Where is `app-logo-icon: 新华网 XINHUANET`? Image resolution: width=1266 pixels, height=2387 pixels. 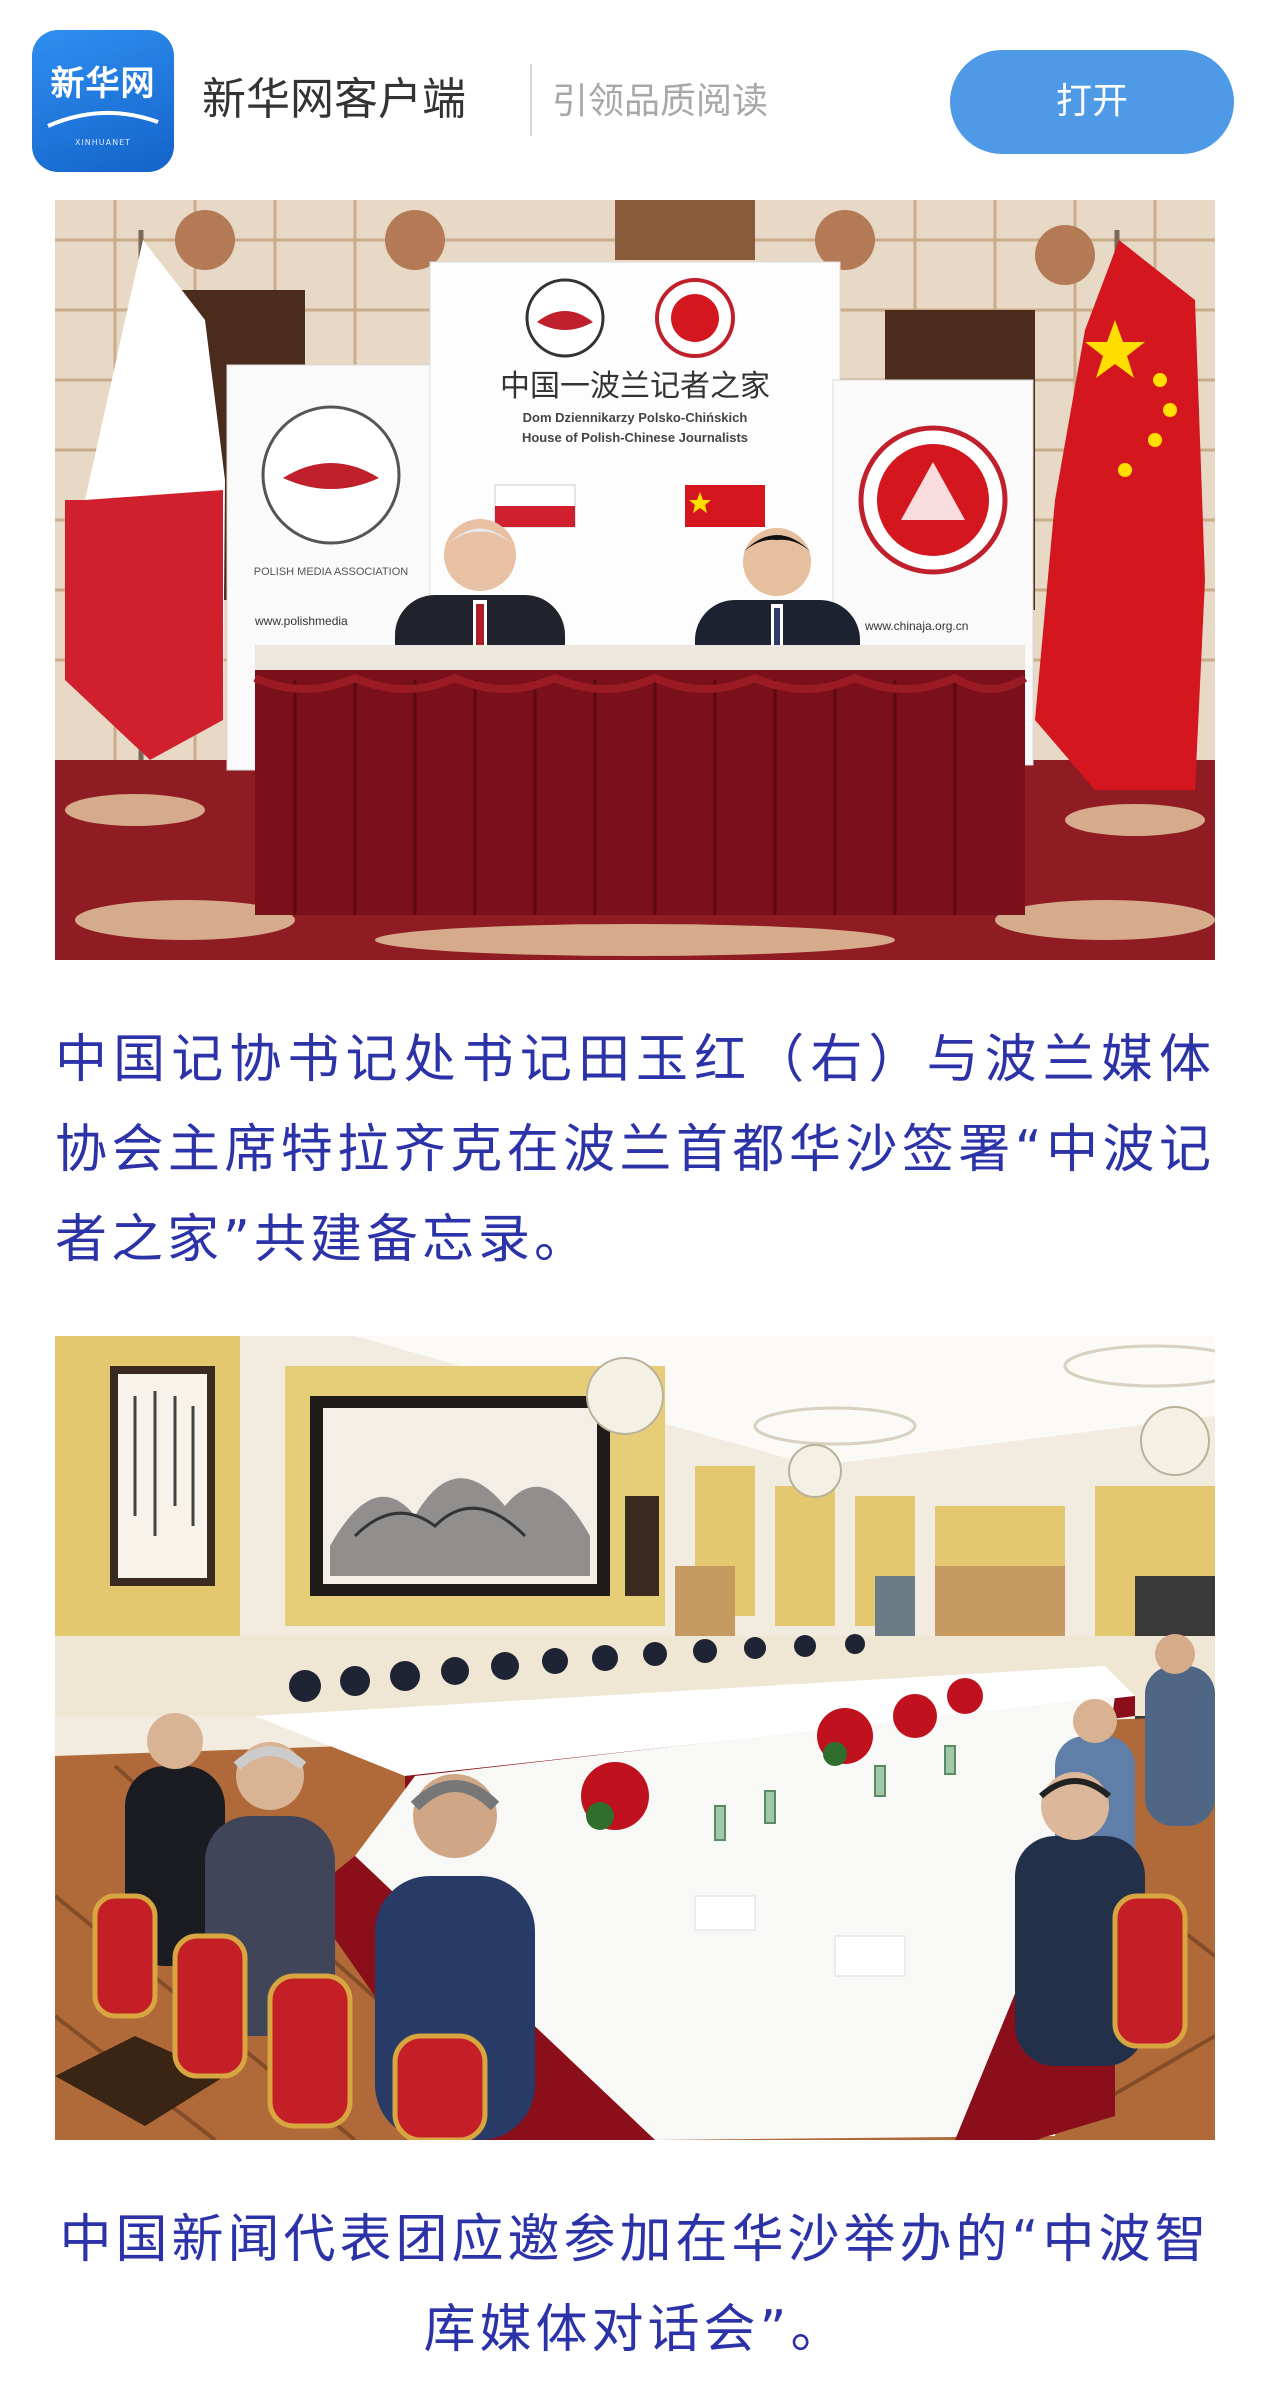
app-logo-icon: 新华网 XINHUANET is located at coordinates (103, 101).